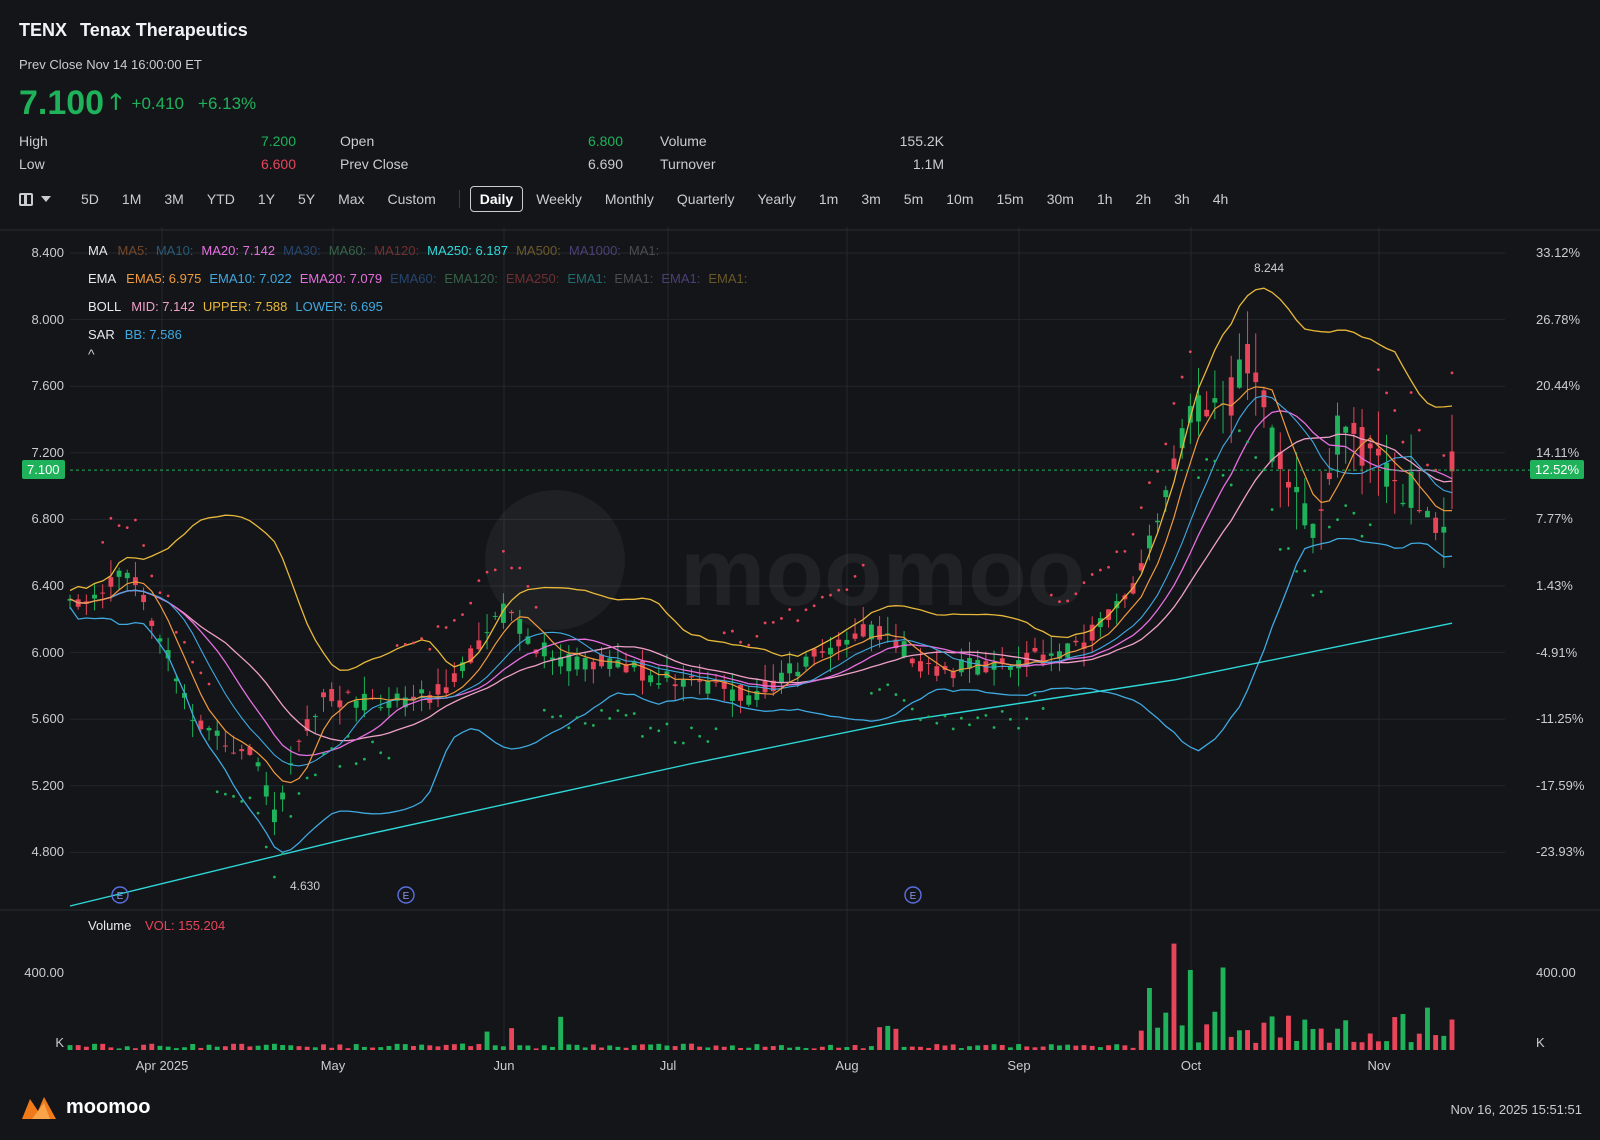  Describe the element at coordinates (39, 1108) in the screenshot. I see `moomoo-logo-icon` at that location.